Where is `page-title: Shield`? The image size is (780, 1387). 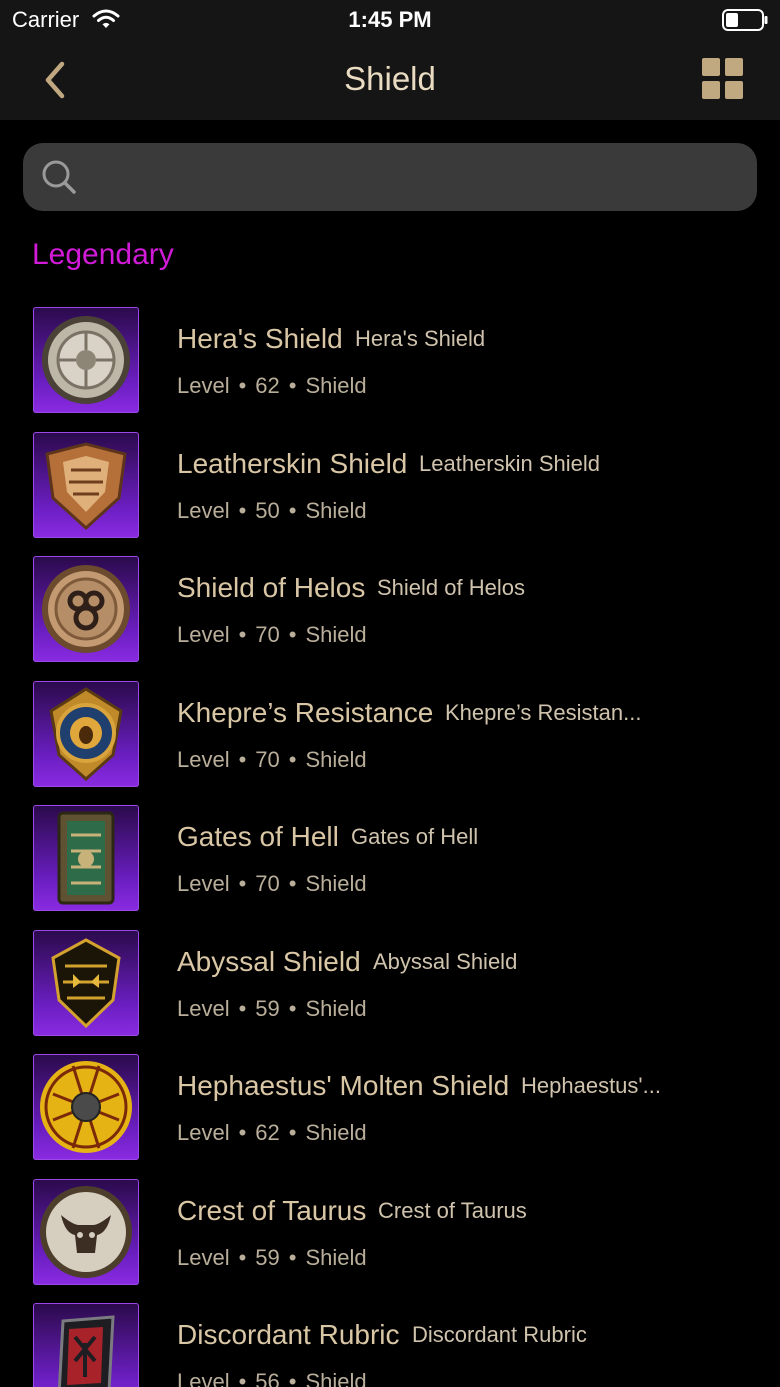
page-title: Shield is located at coordinates (390, 78).